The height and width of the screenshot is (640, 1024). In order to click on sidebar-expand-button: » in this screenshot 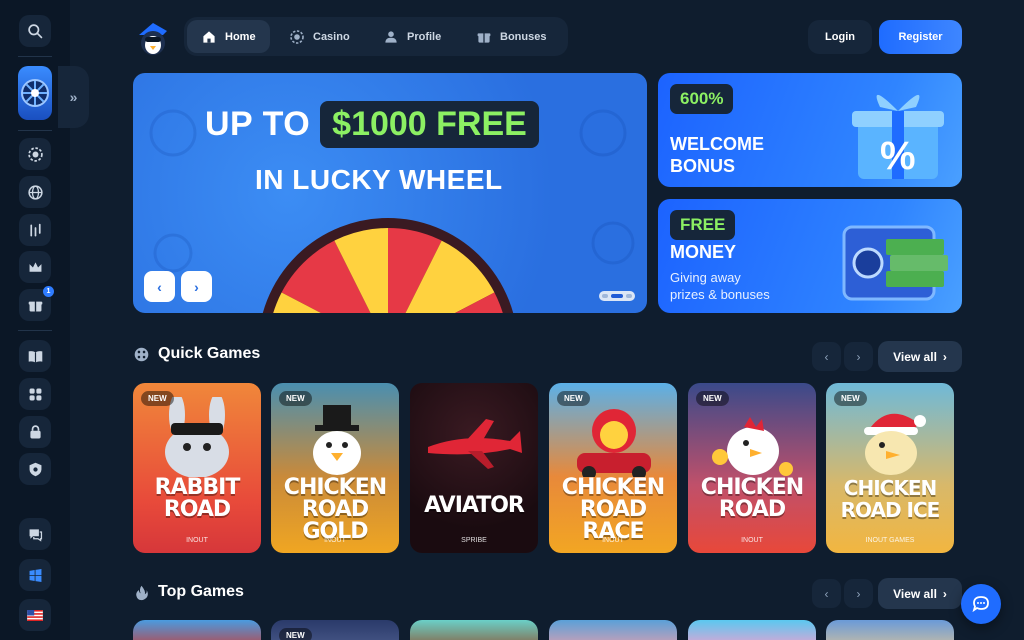, I will do `click(73, 97)`.